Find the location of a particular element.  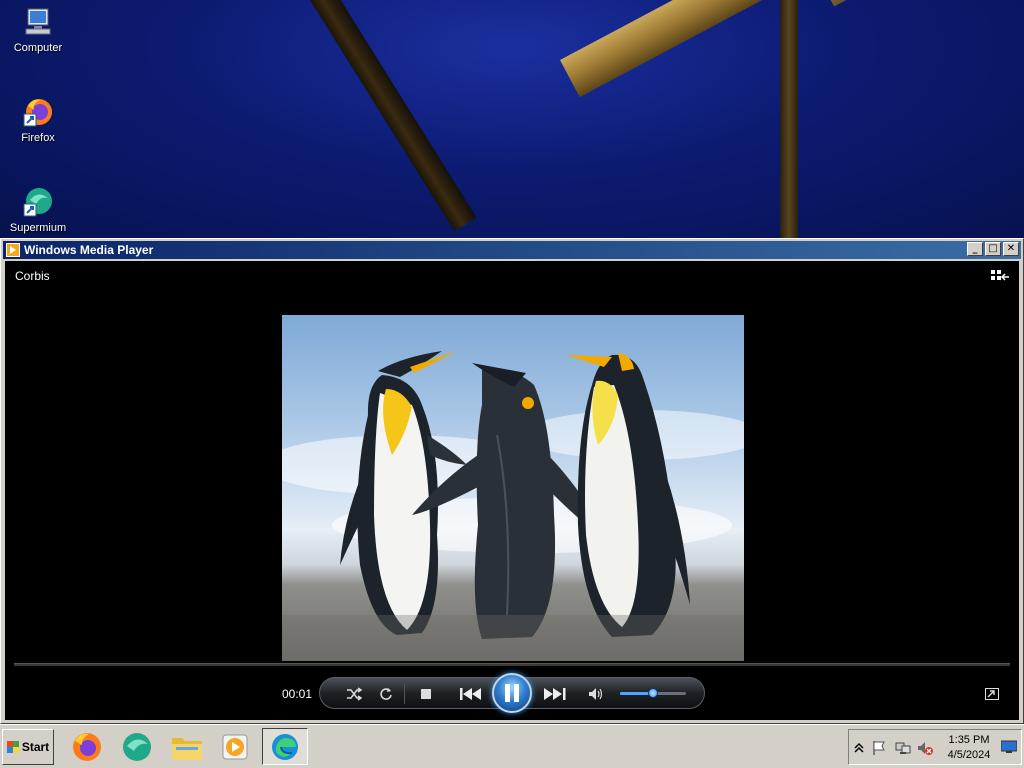

stop-icon is located at coordinates (426, 694).